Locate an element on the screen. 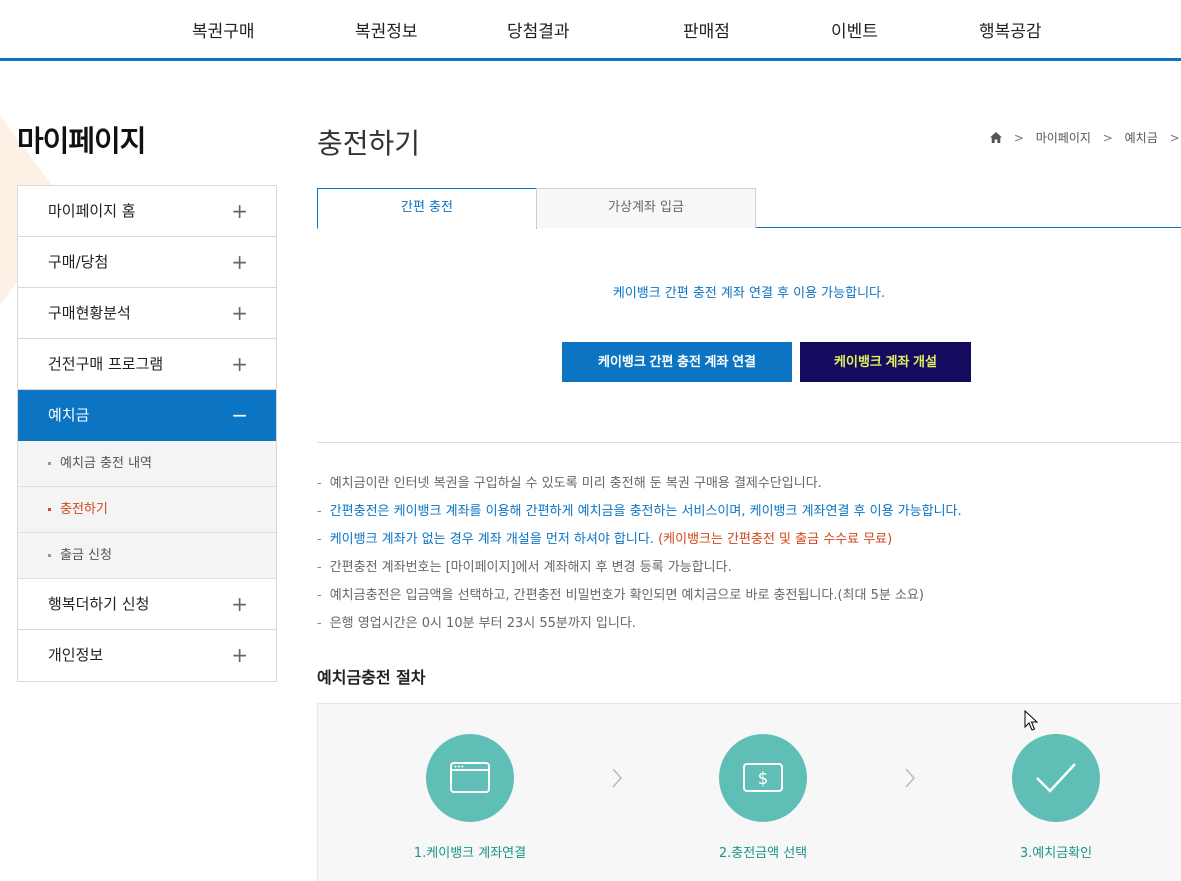  sidebar-item-happiness-plus: 행복더하기 신청 + is located at coordinates (147, 604).